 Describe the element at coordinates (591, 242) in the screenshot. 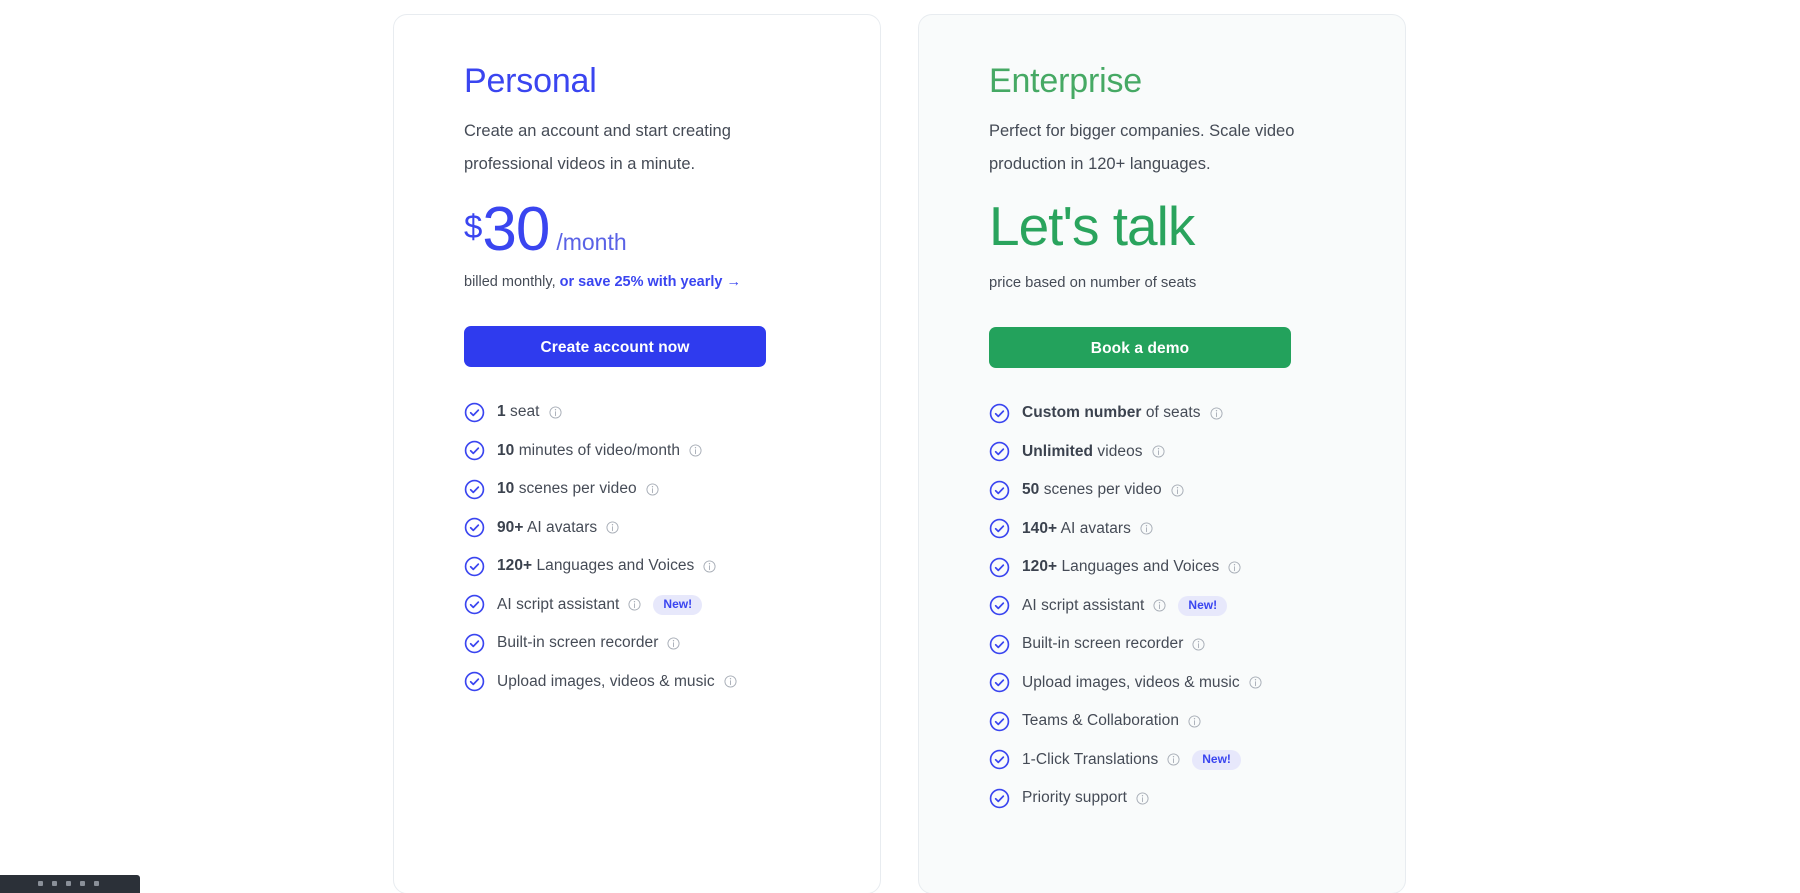

I see `price-period: /month` at that location.